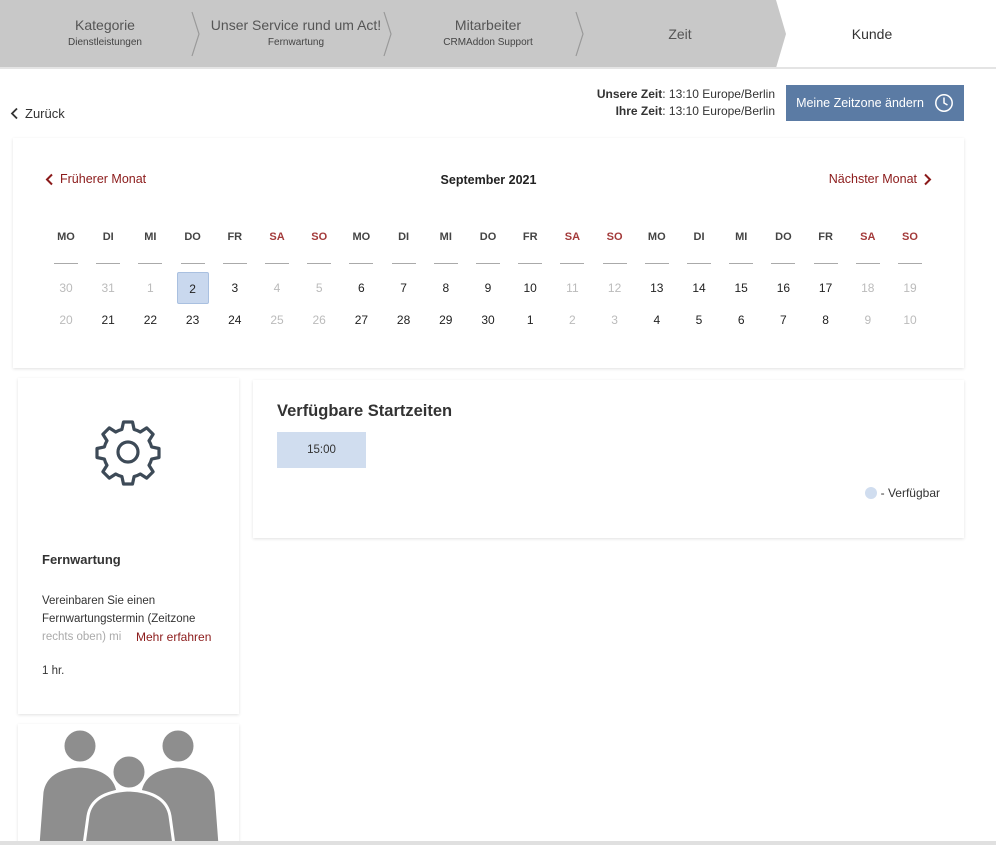 This screenshot has height=845, width=996. What do you see at coordinates (105, 42) in the screenshot?
I see `step-subtitle: Dienstleistungen` at bounding box center [105, 42].